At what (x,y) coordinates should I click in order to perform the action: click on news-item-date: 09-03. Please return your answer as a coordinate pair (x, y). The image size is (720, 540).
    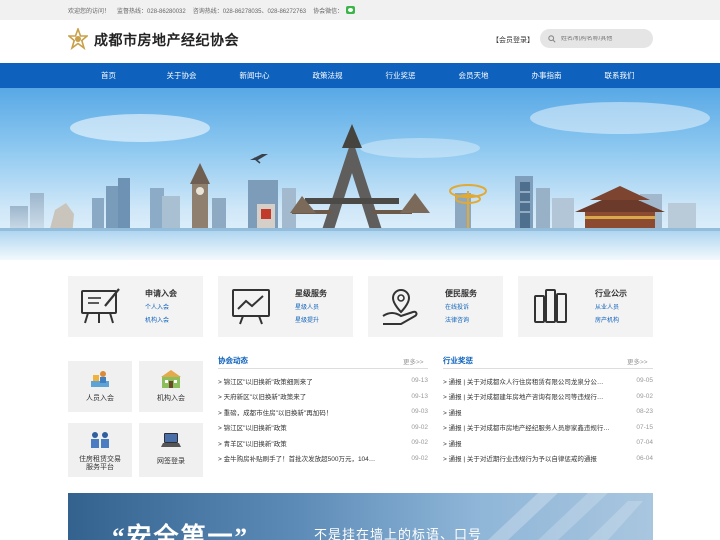
    Looking at the image, I should click on (419, 412).